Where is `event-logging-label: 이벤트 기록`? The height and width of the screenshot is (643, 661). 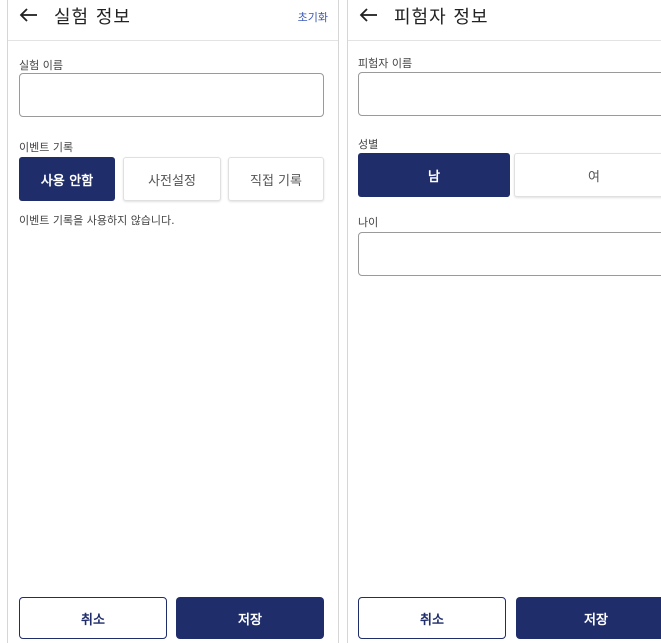
event-logging-label: 이벤트 기록 is located at coordinates (46, 147).